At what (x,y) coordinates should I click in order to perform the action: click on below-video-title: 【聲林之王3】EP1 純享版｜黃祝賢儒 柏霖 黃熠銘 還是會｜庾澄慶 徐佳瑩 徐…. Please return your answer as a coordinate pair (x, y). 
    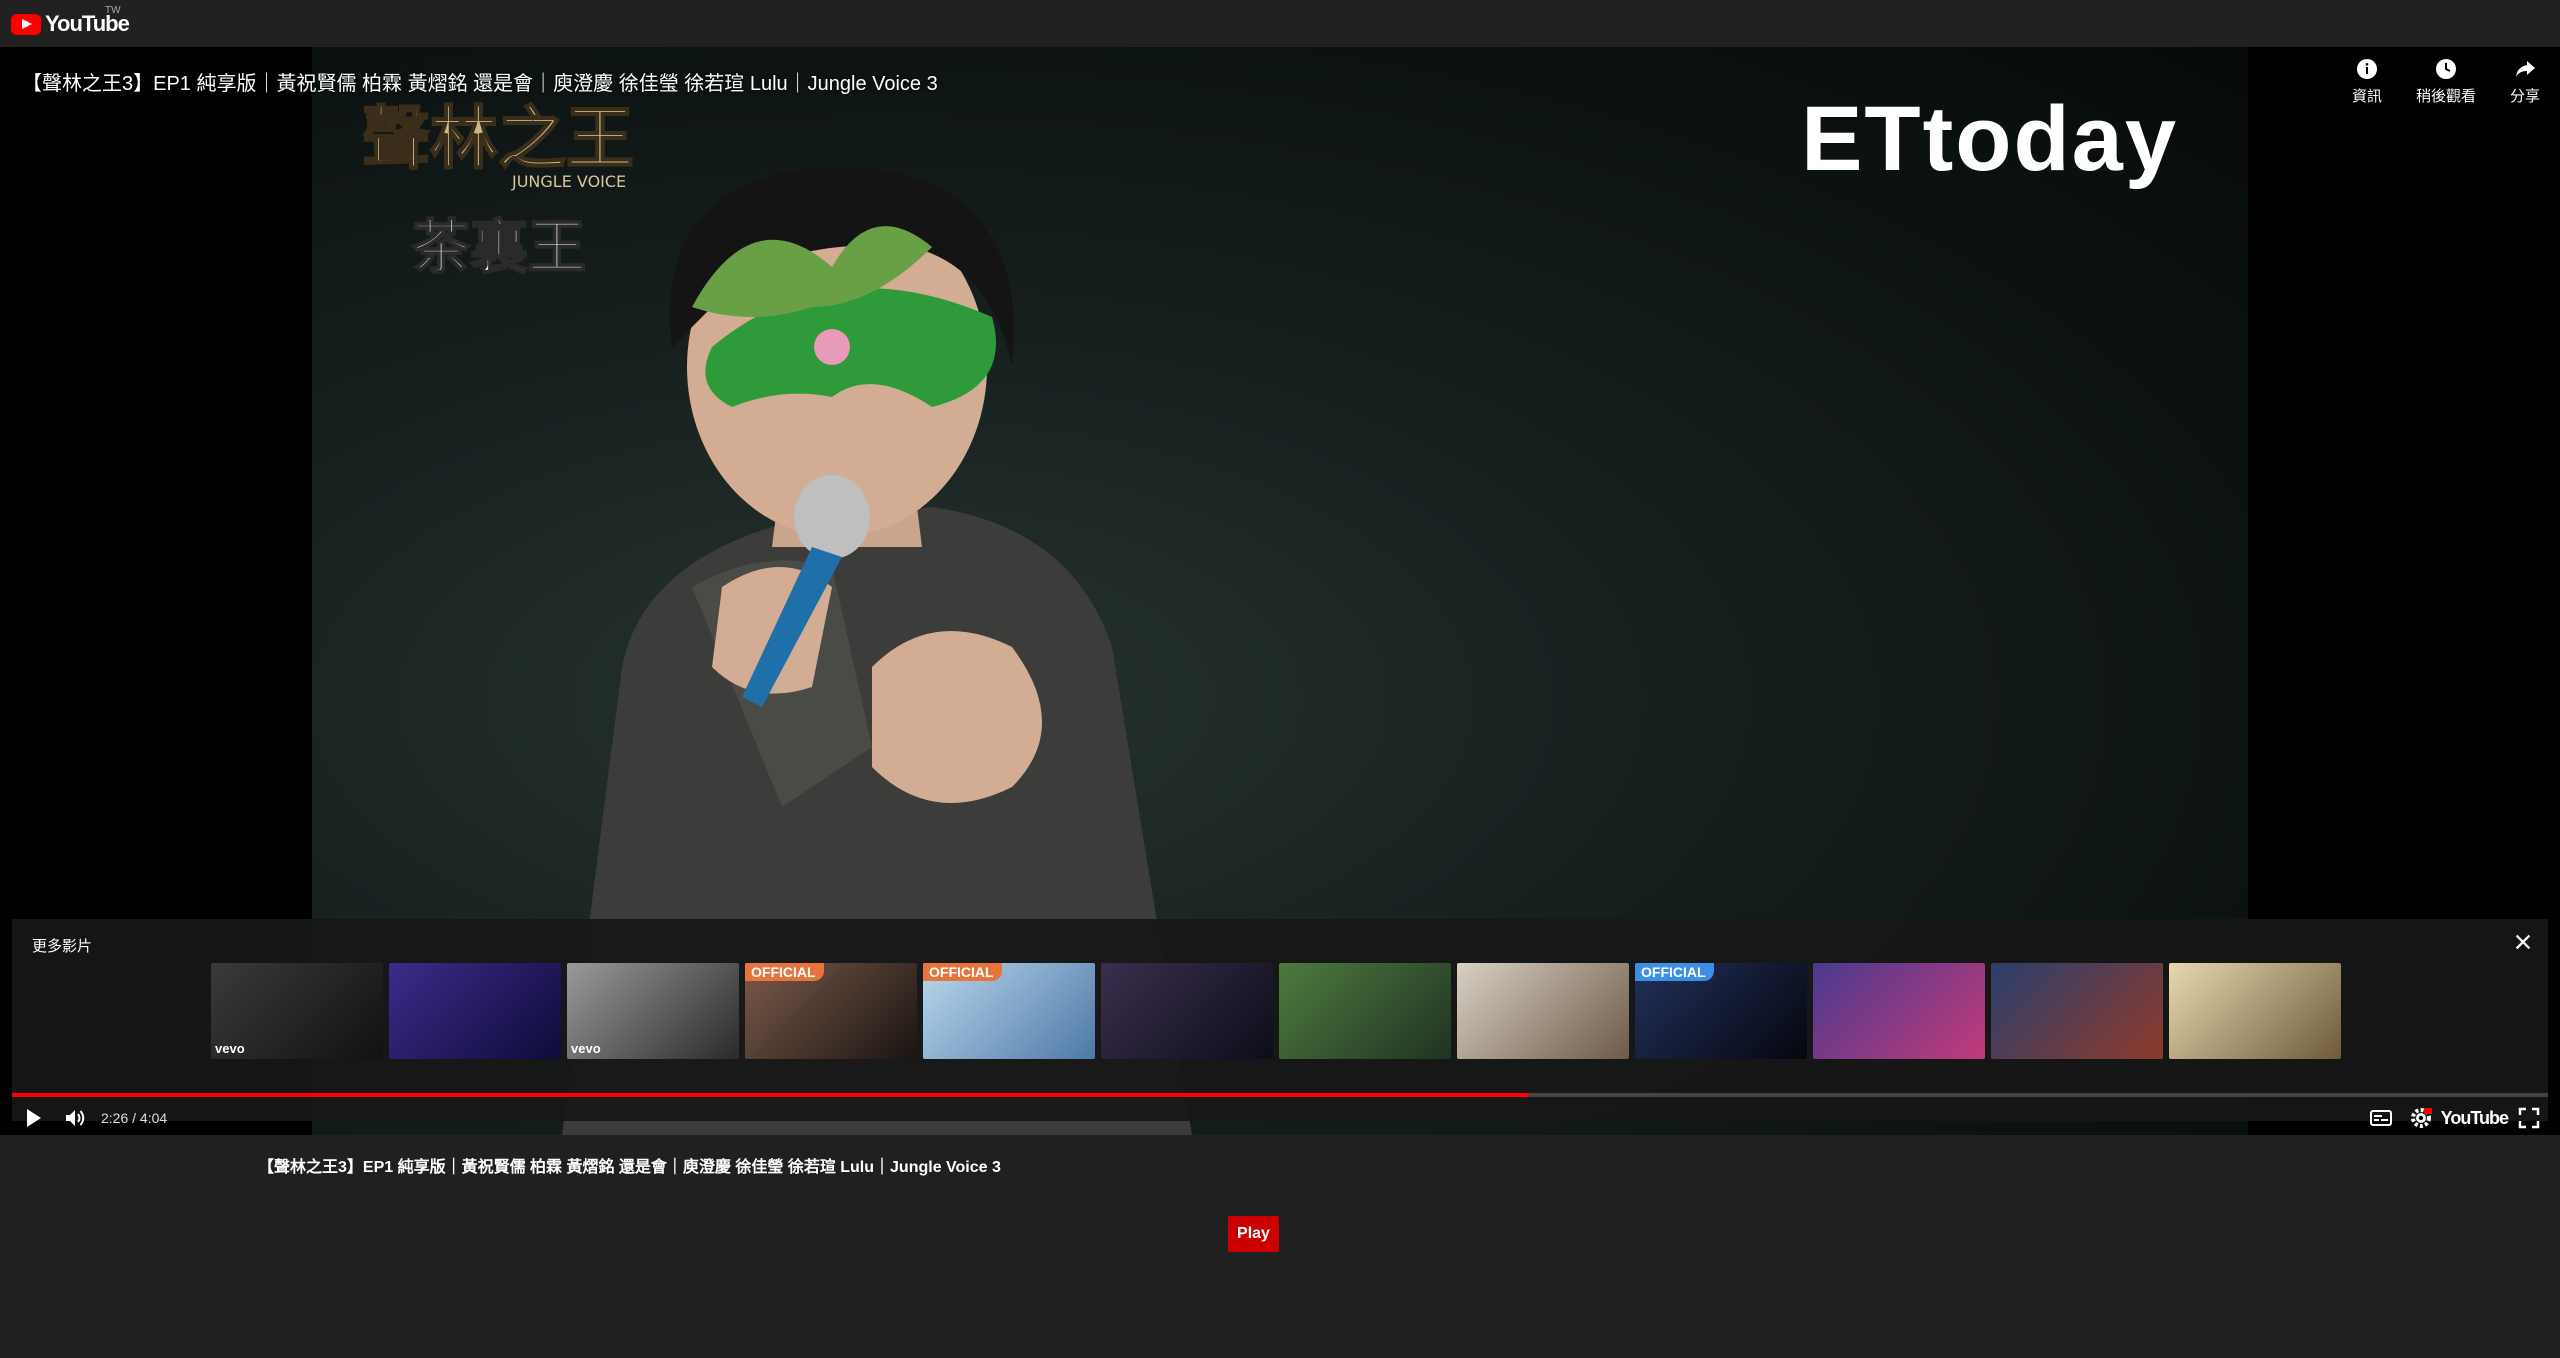
    Looking at the image, I should click on (629, 1167).